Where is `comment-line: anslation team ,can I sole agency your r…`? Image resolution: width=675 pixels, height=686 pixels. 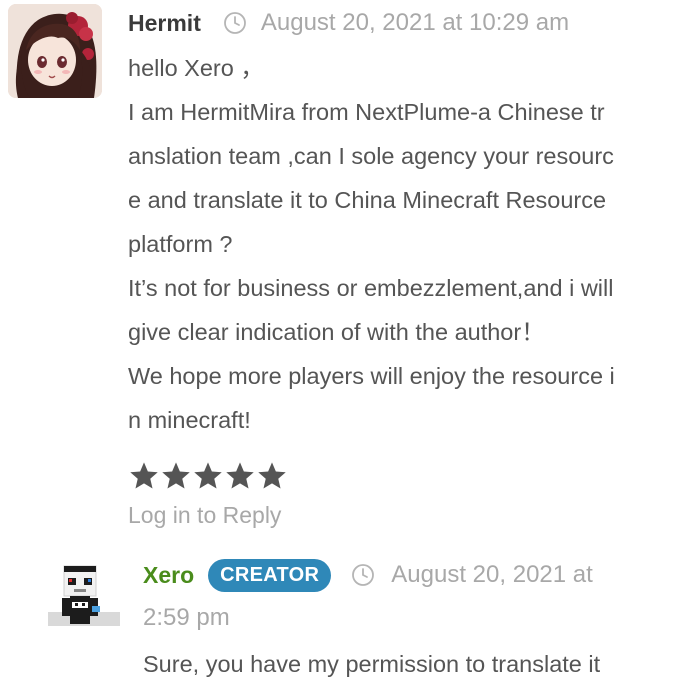 comment-line: anslation team ,can I sole agency your r… is located at coordinates (371, 156).